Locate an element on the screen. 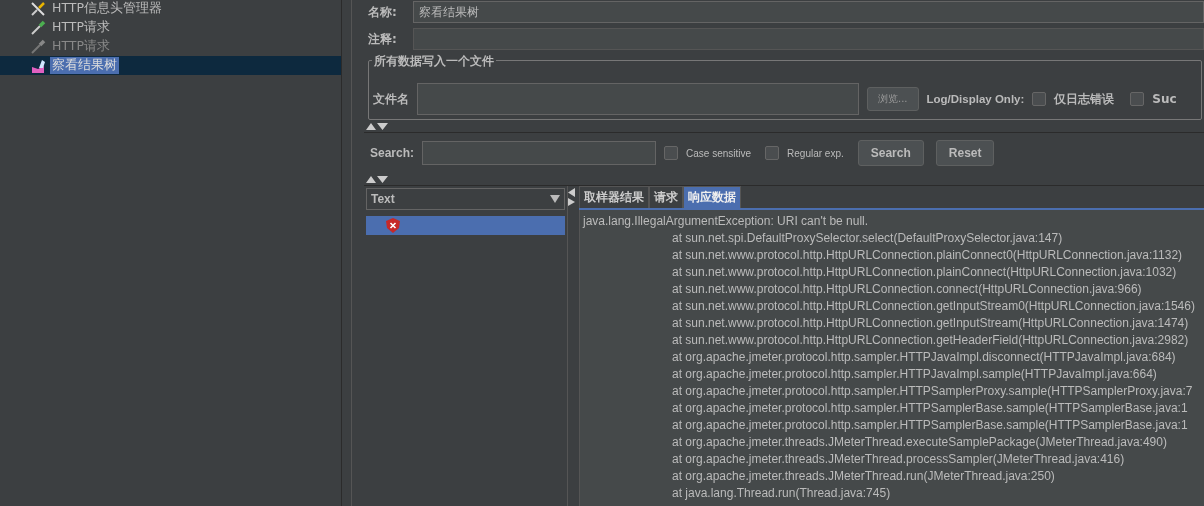 The height and width of the screenshot is (506, 1204). error-shield-icon is located at coordinates (393, 225).